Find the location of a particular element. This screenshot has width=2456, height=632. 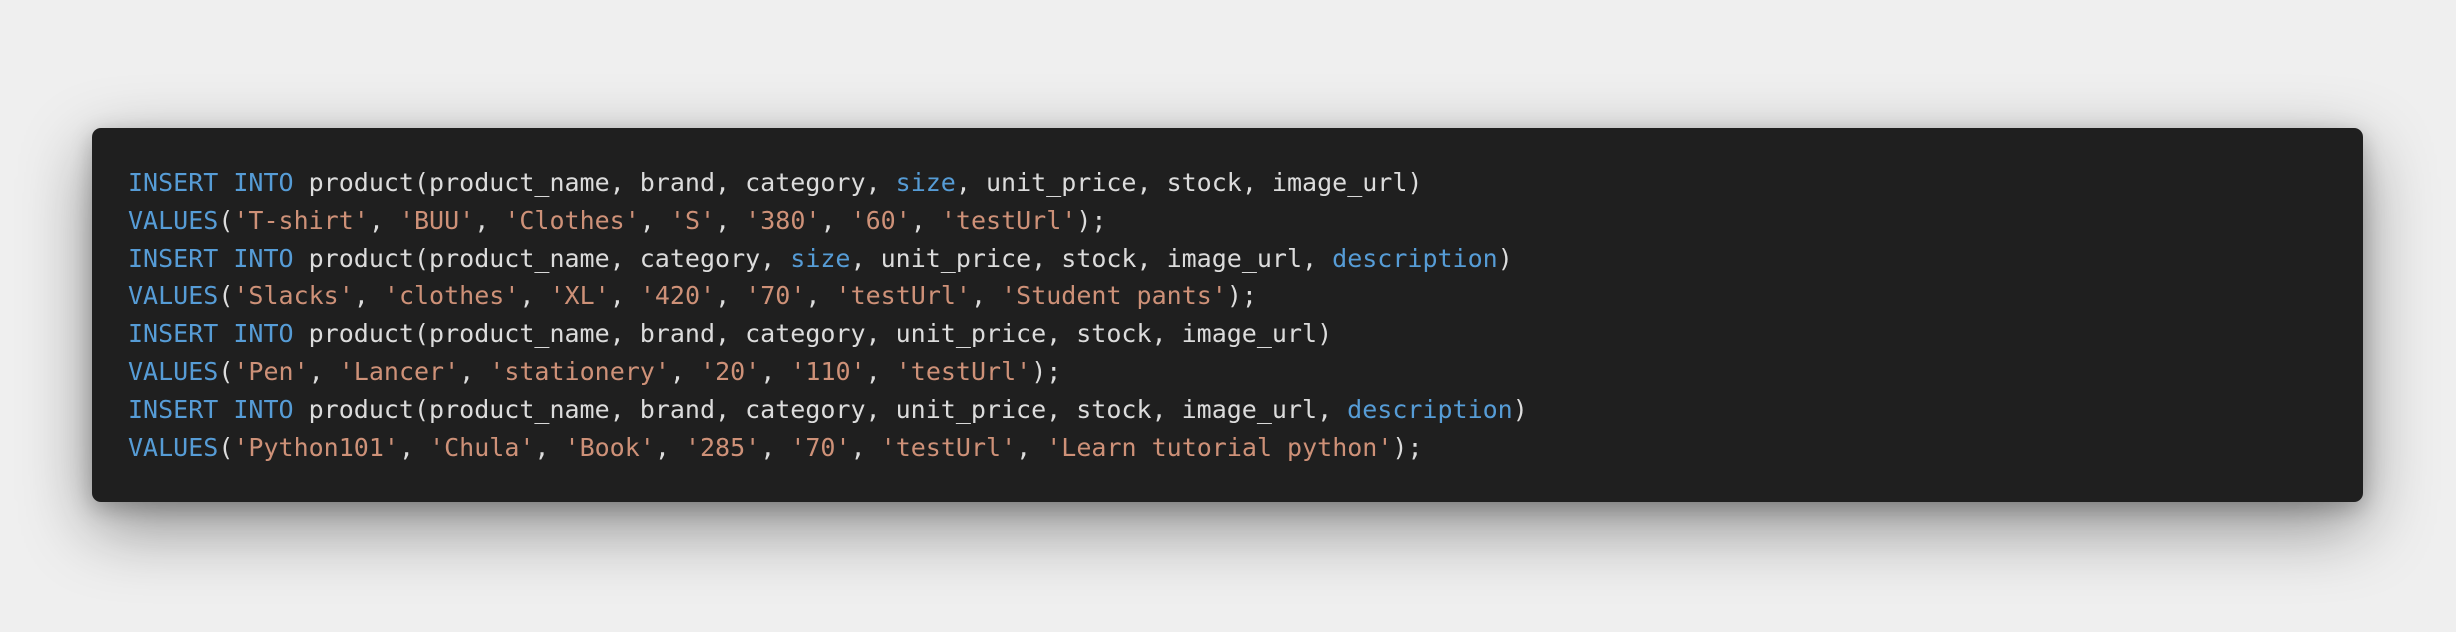

sql-string: 'Lancer' is located at coordinates (399, 371).